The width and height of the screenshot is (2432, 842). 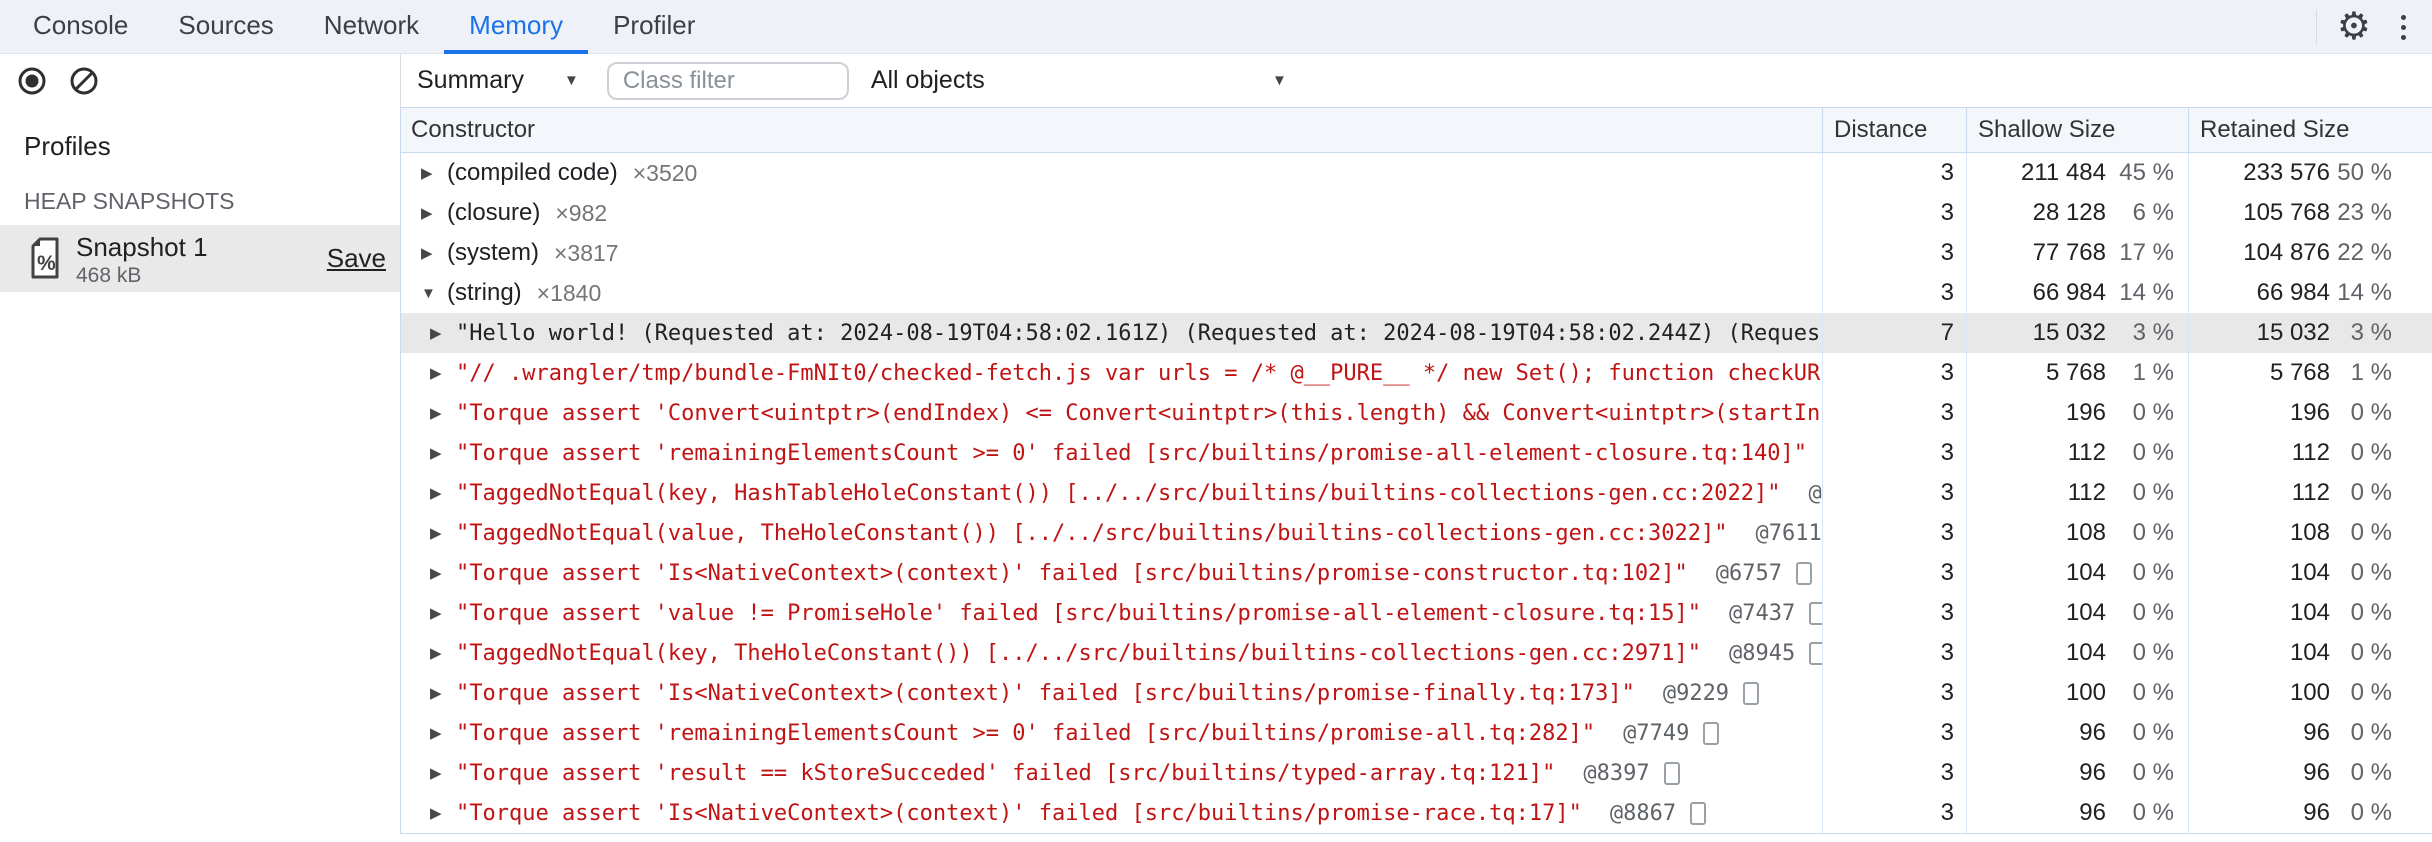 I want to click on retained-size-cell: 108 0 %, so click(x=2310, y=533).